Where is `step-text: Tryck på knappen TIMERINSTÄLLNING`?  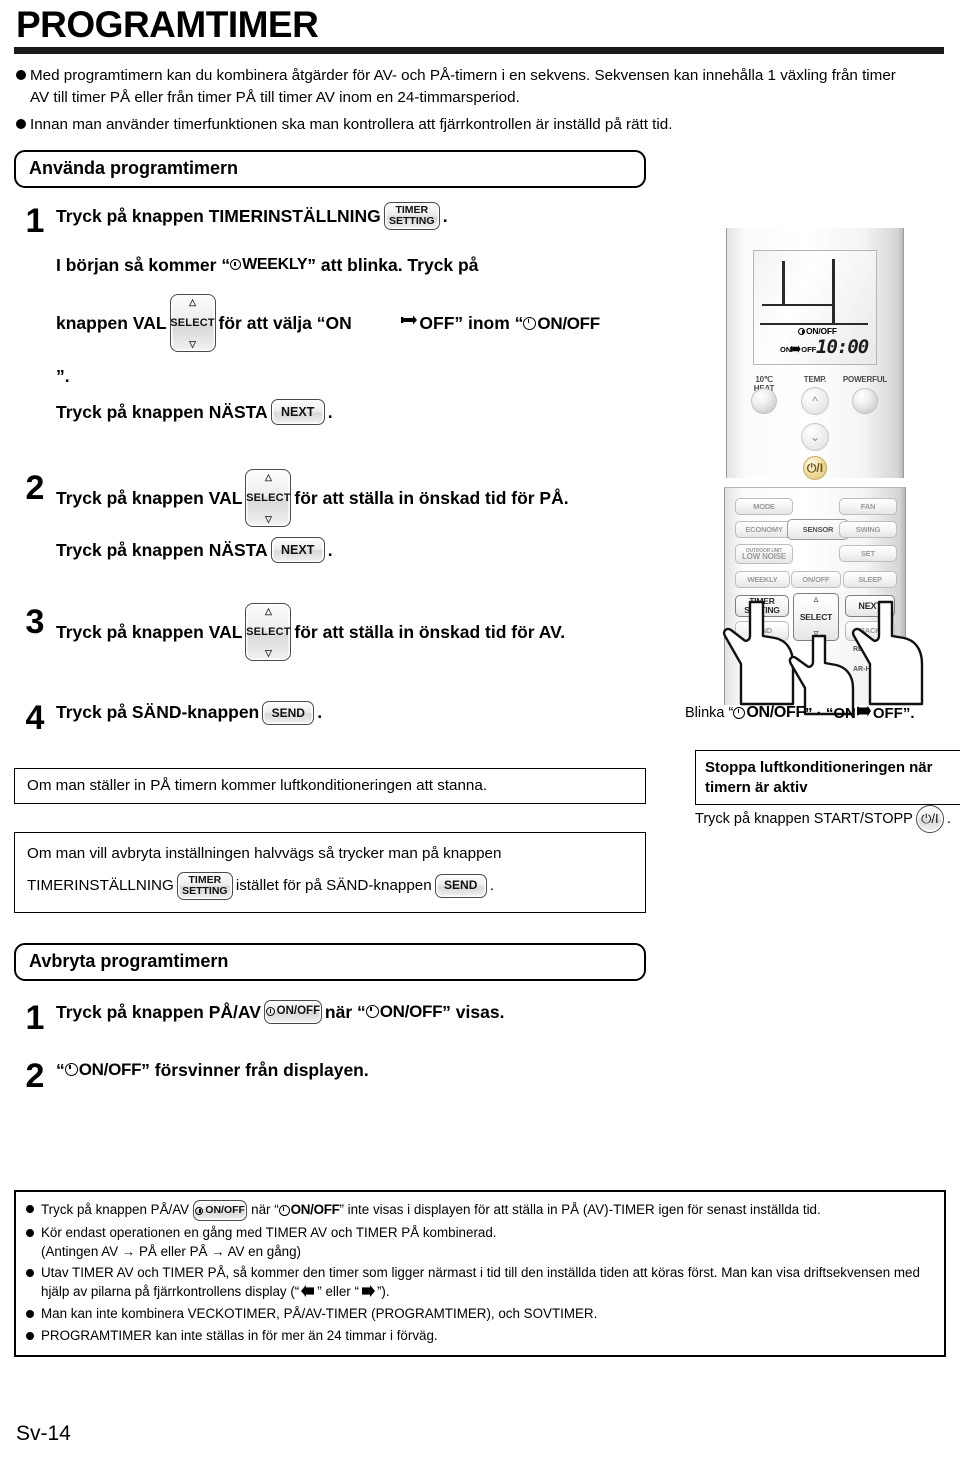 step-text: Tryck på knappen TIMERINSTÄLLNING is located at coordinates (218, 215).